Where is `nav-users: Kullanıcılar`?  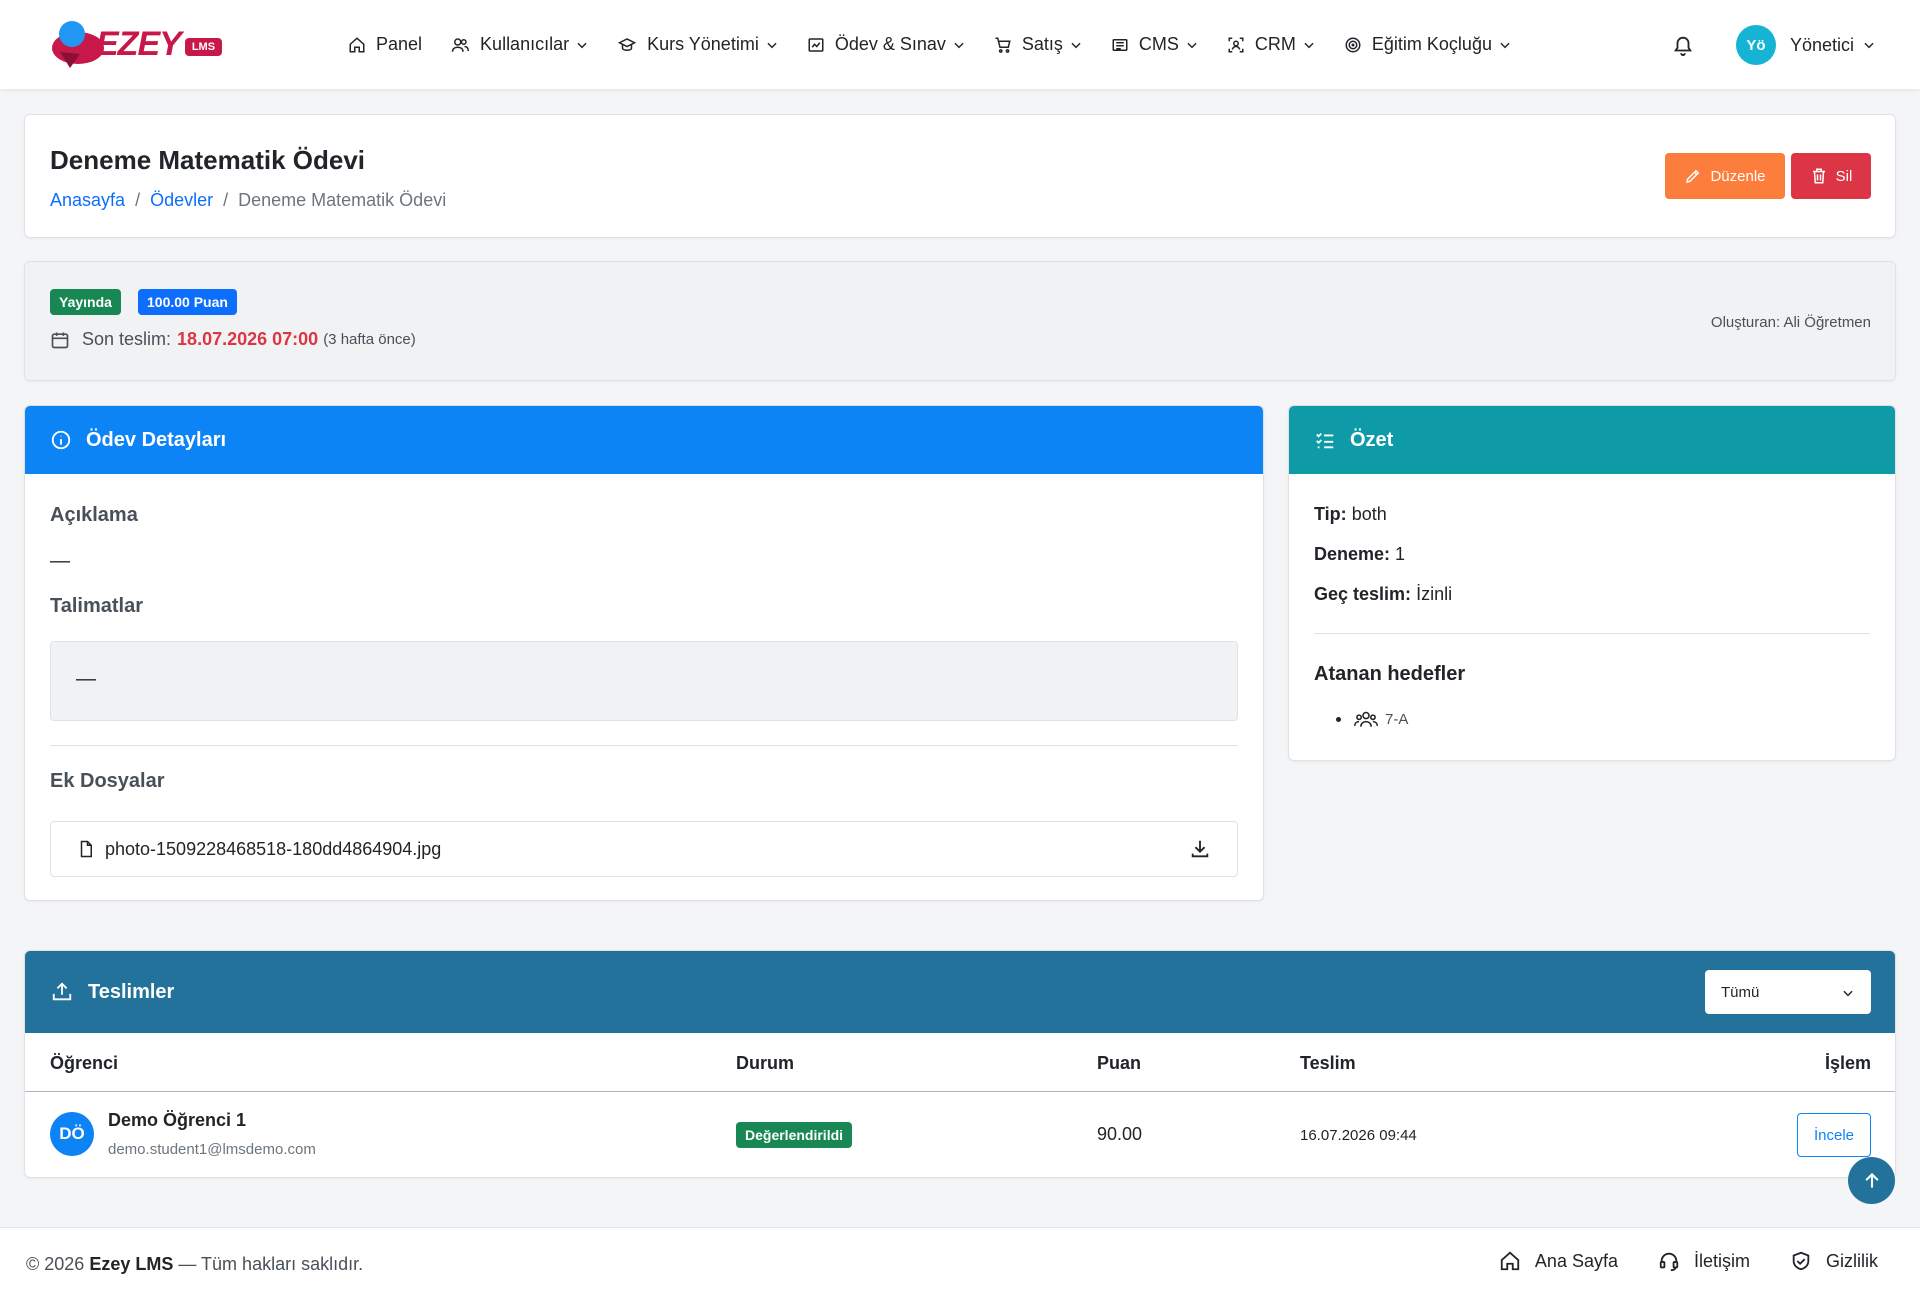
nav-users: Kullanıcılar is located at coordinates (519, 44).